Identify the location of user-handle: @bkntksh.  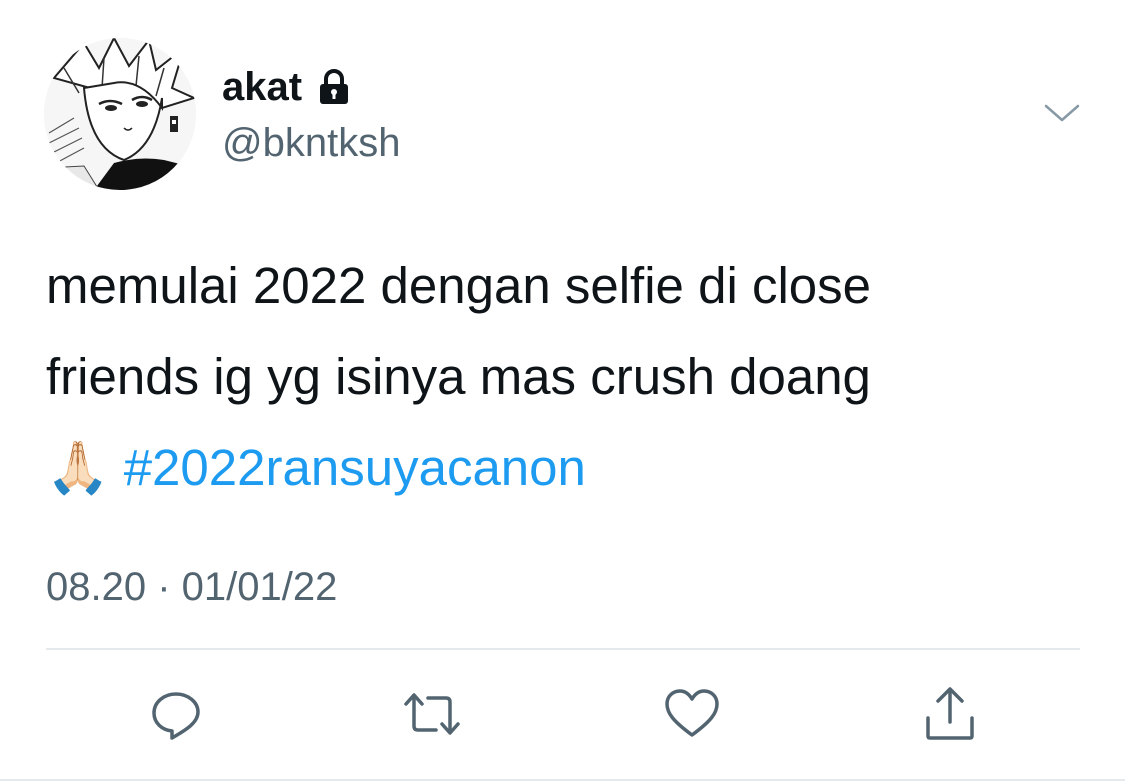
(311, 143).